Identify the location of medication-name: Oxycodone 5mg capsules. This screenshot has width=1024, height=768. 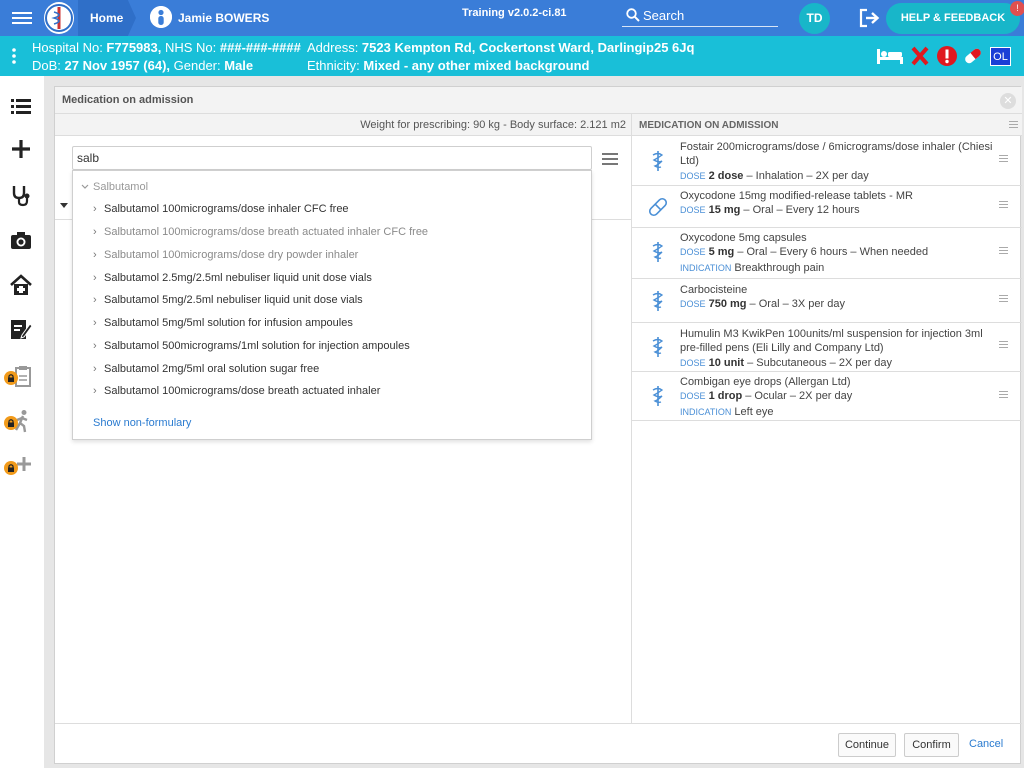
(743, 238).